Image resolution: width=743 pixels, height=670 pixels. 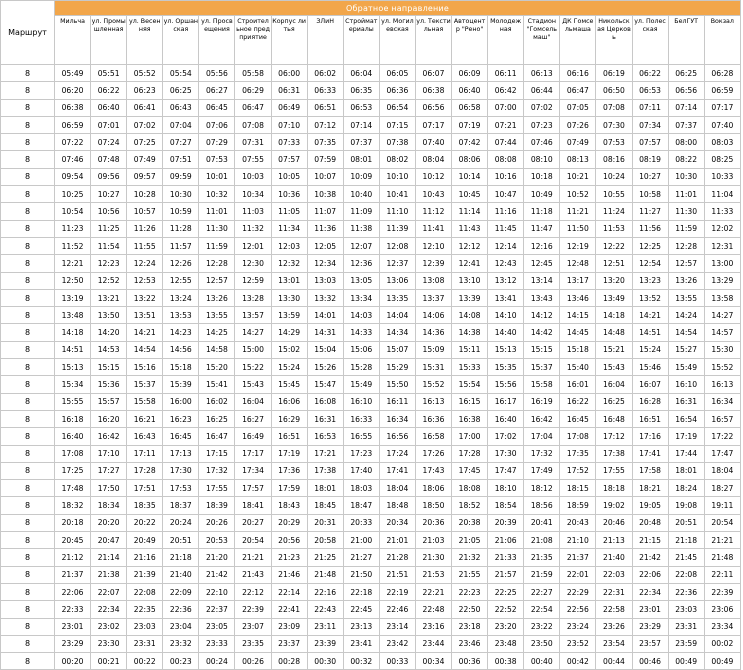 What do you see at coordinates (397, 315) in the screenshot?
I see `time-cell: 14:04` at bounding box center [397, 315].